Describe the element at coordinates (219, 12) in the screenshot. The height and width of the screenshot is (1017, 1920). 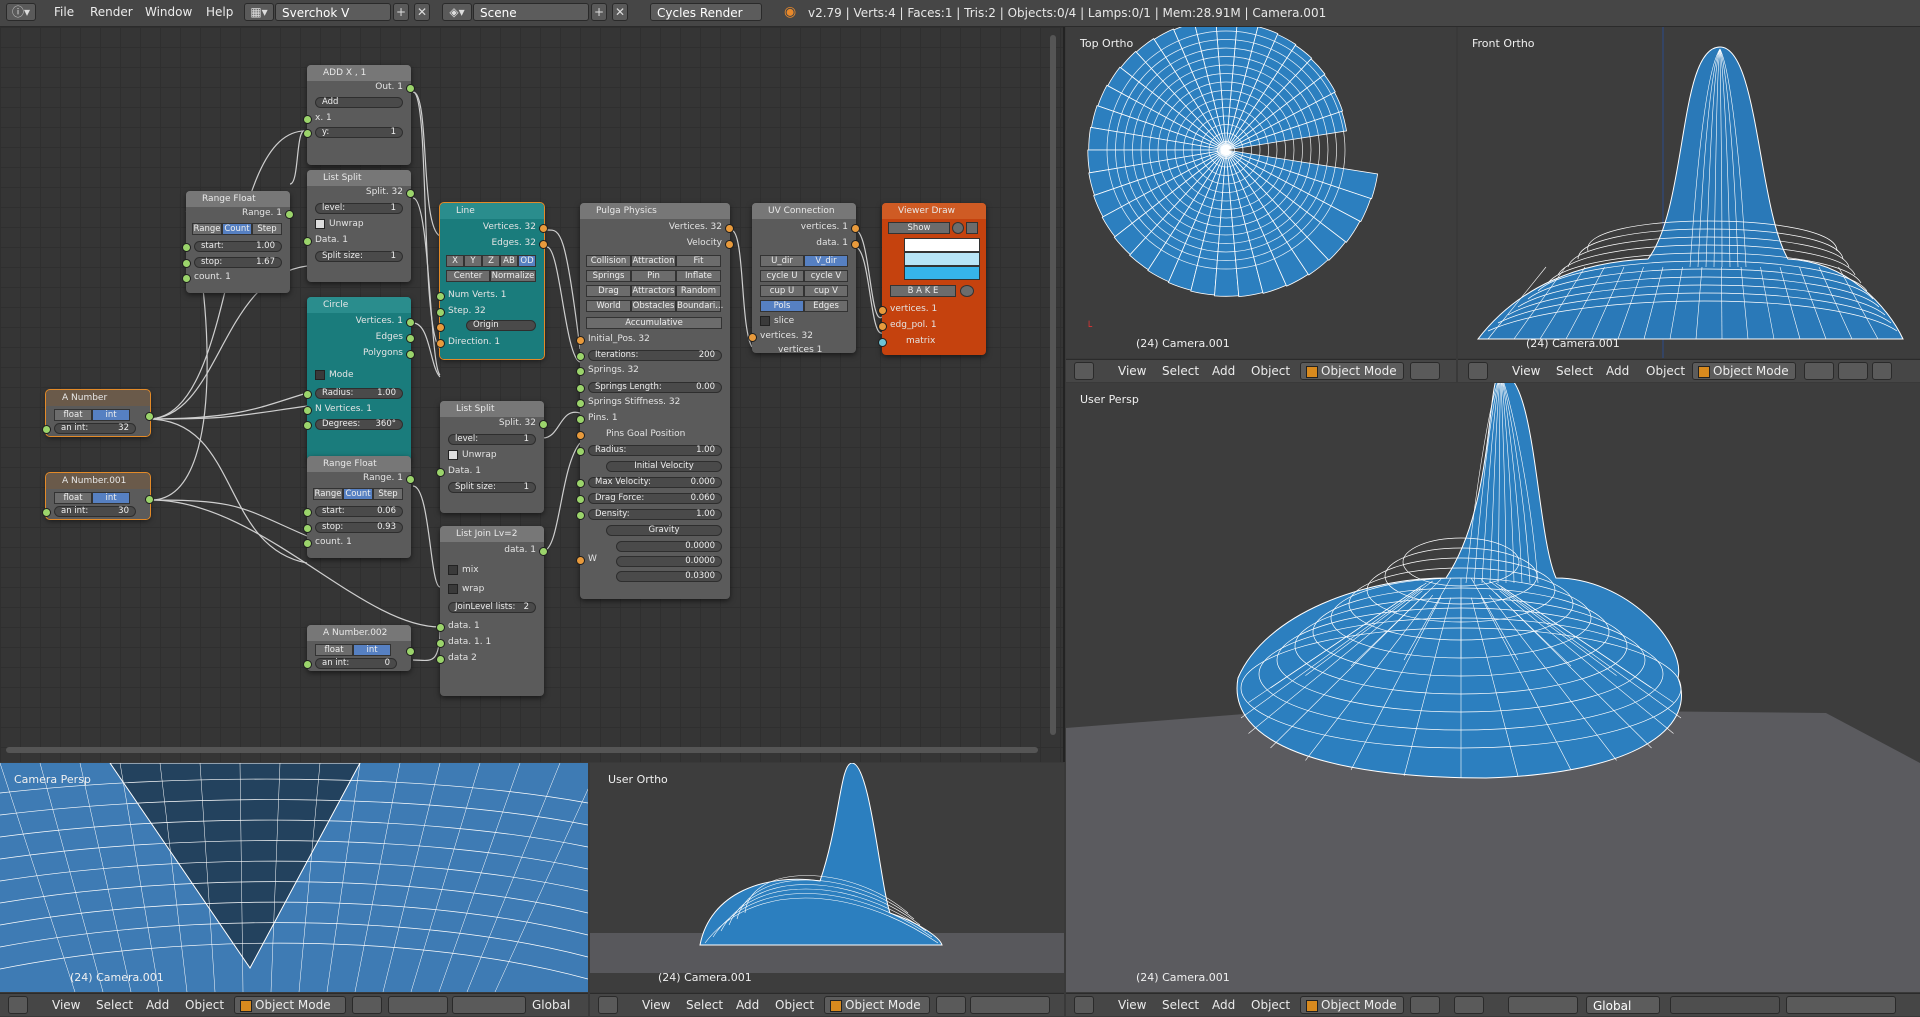
I see `menu-help: Help` at that location.